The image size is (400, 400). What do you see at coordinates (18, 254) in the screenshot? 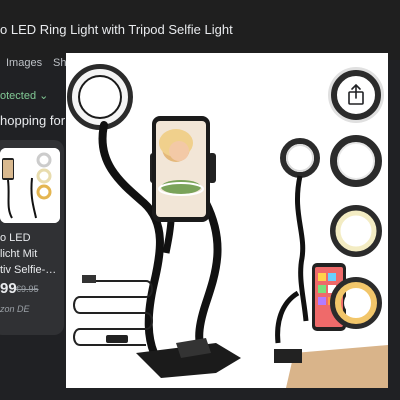
I see `product-title-line-2: licht Mit` at bounding box center [18, 254].